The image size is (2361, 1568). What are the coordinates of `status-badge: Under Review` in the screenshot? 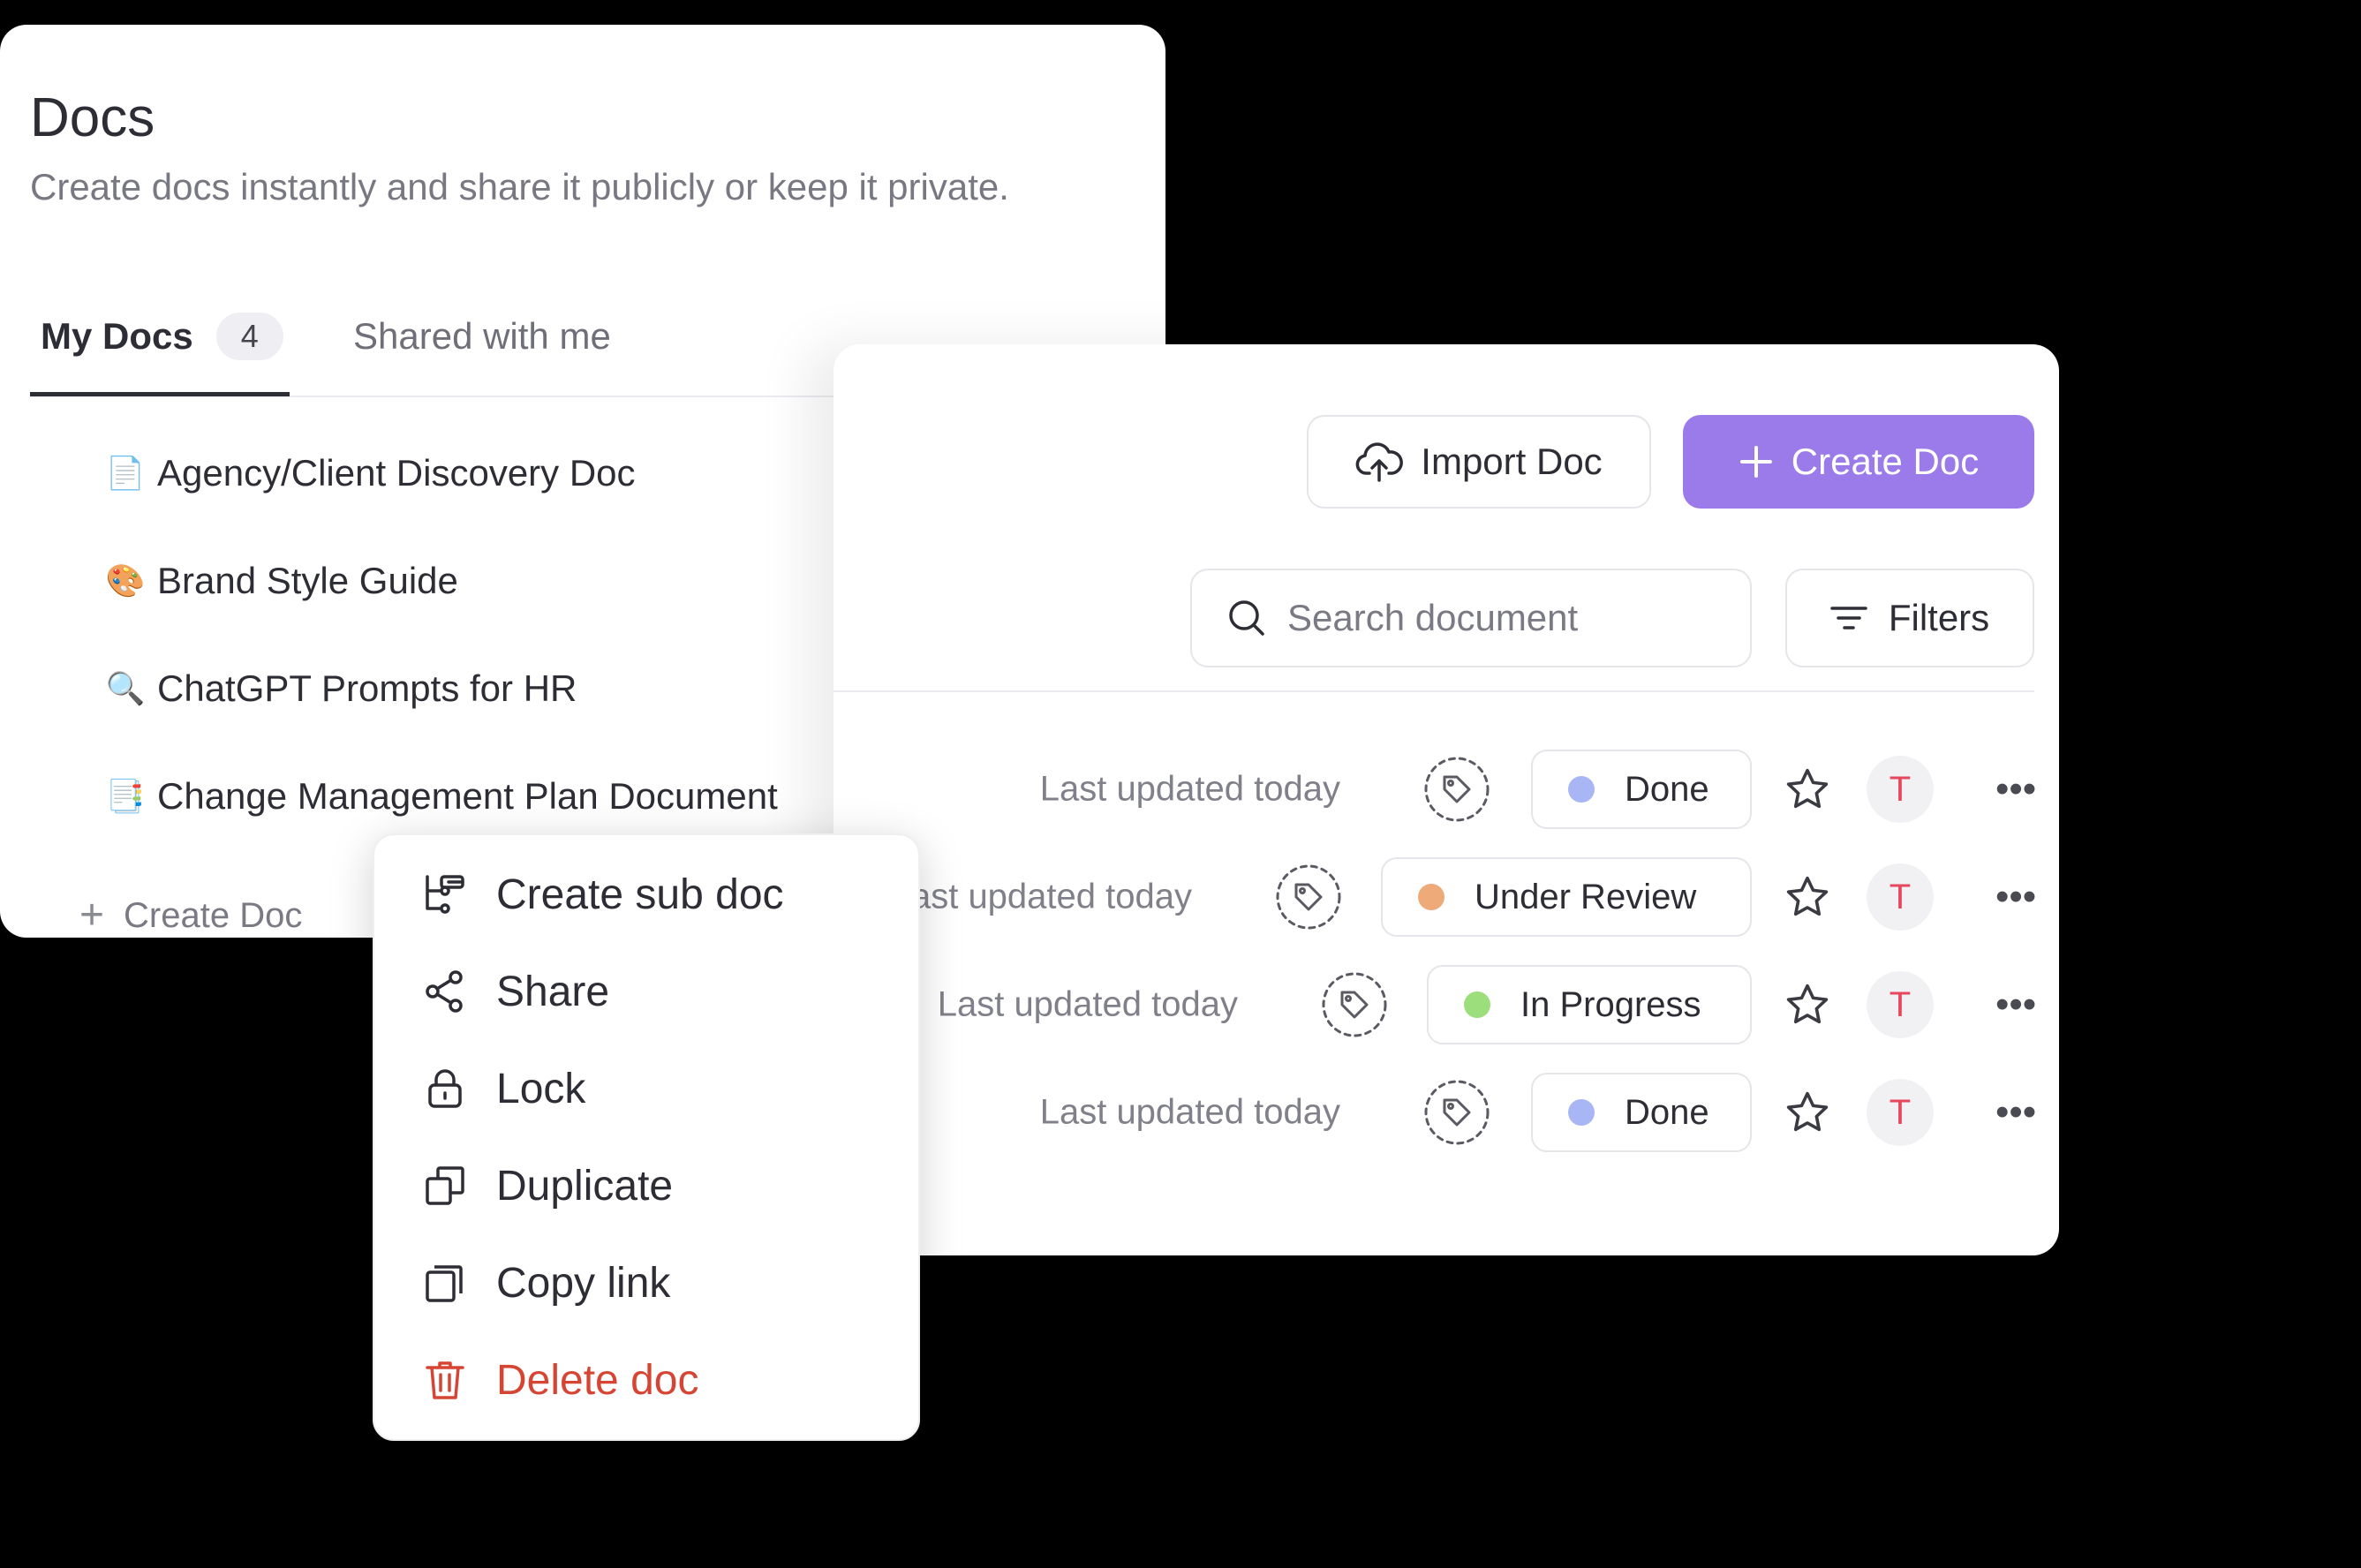 It's located at (1566, 897).